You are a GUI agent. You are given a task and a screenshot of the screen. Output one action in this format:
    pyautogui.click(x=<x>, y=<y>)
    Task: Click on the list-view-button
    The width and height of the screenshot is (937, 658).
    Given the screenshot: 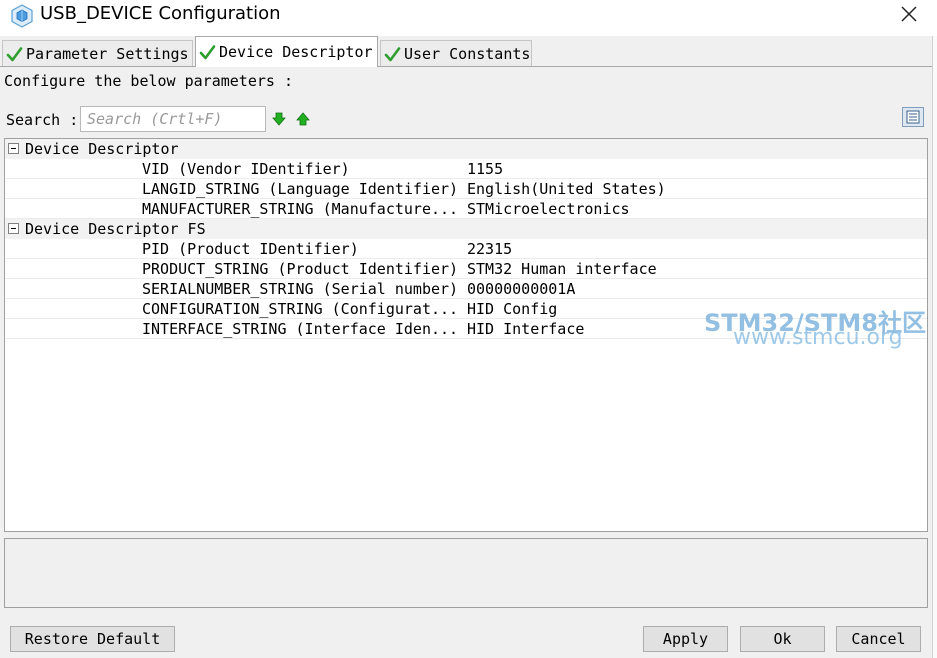 What is the action you would take?
    pyautogui.click(x=913, y=117)
    